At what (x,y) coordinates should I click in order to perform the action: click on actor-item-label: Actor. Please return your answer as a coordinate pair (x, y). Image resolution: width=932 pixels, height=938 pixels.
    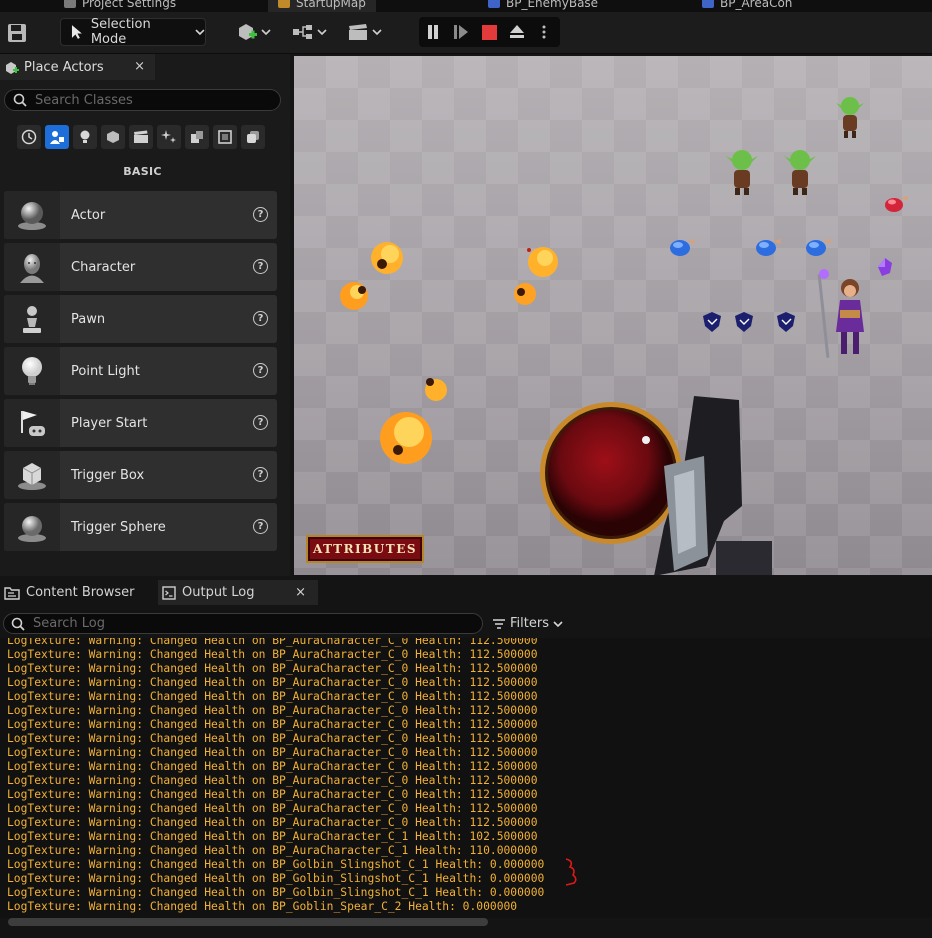
    Looking at the image, I should click on (88, 215).